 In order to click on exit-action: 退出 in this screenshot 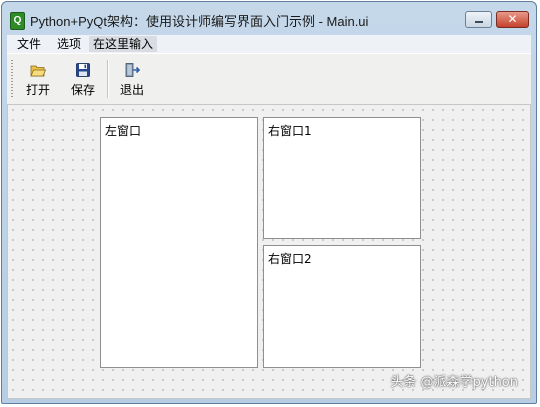, I will do `click(132, 79)`.